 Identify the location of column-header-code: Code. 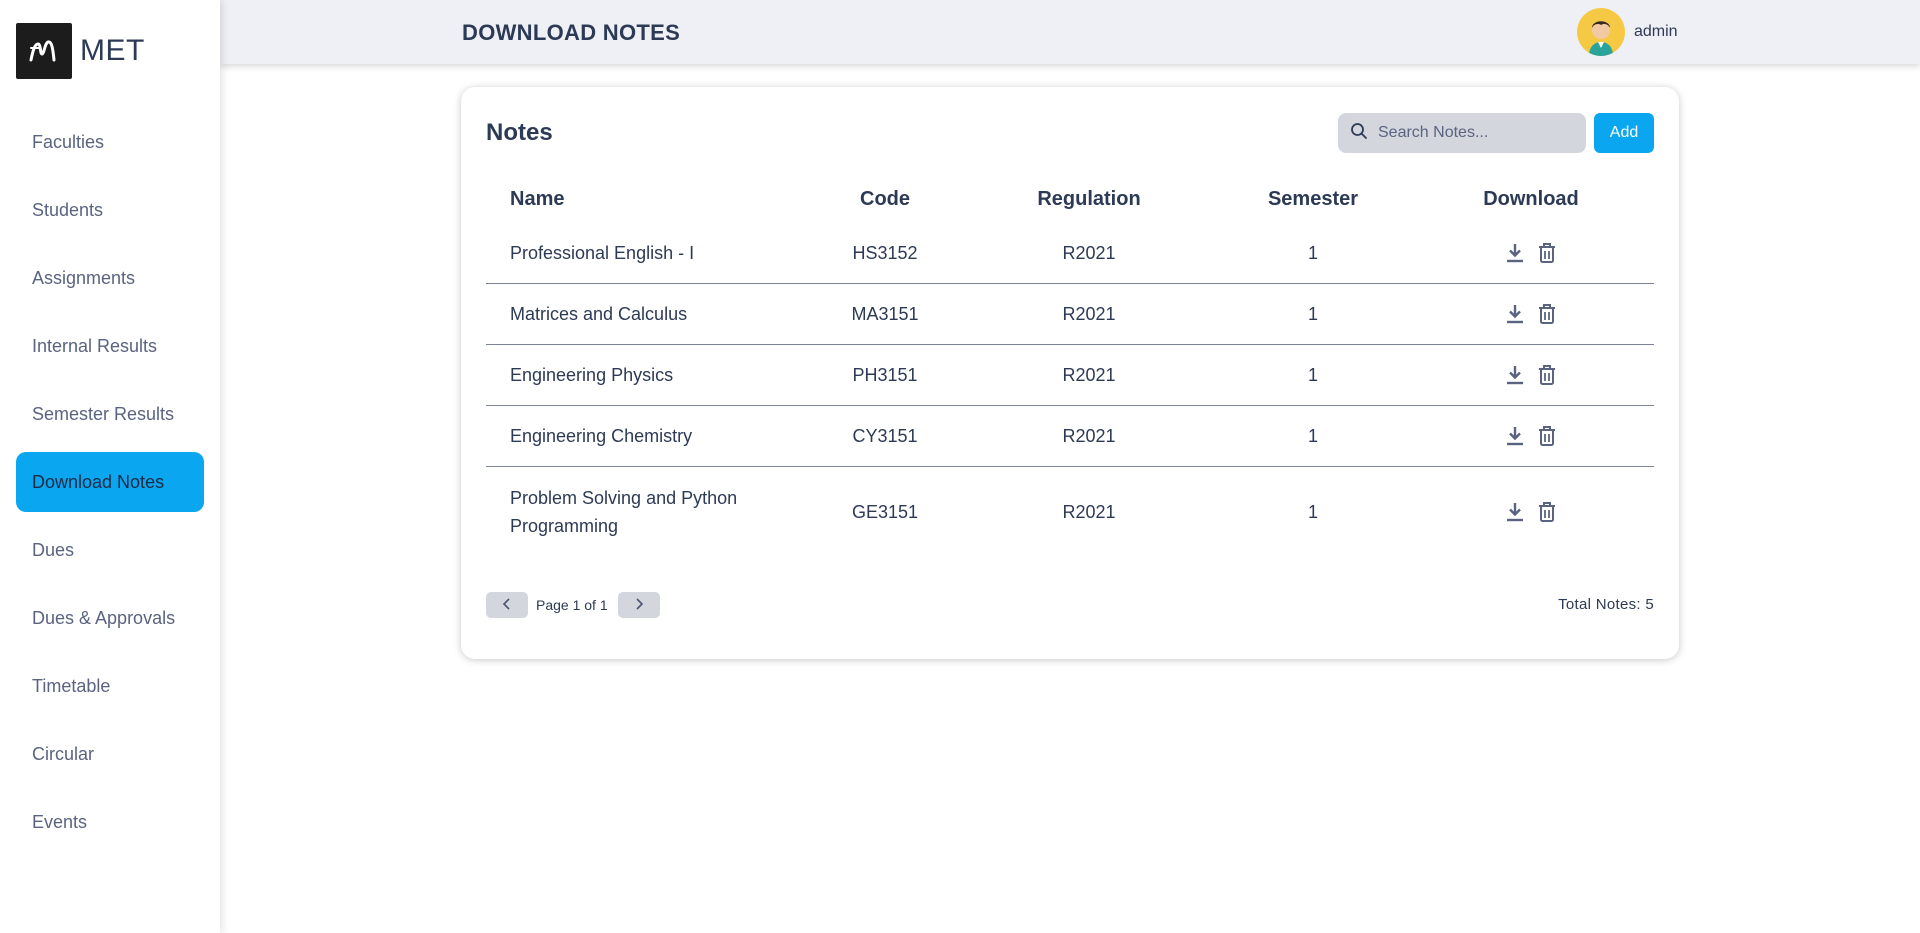
(885, 198).